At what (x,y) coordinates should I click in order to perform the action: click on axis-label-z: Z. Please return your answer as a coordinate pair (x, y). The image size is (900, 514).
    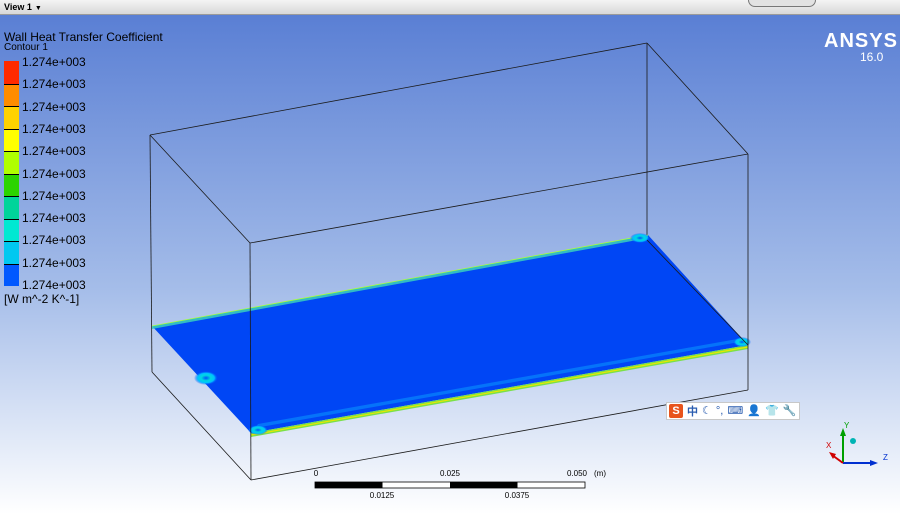
    Looking at the image, I should click on (885, 457).